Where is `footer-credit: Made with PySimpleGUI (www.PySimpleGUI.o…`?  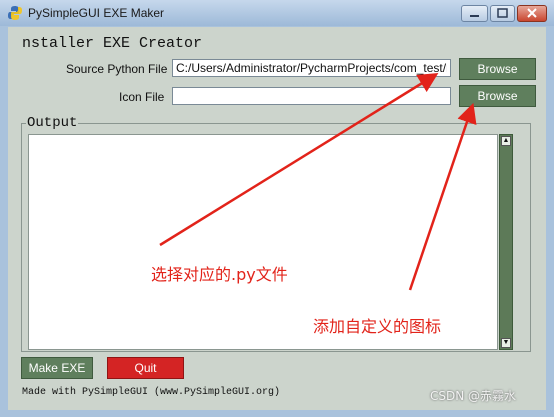
footer-credit: Made with PySimpleGUI (www.PySimpleGUI.o… is located at coordinates (151, 392).